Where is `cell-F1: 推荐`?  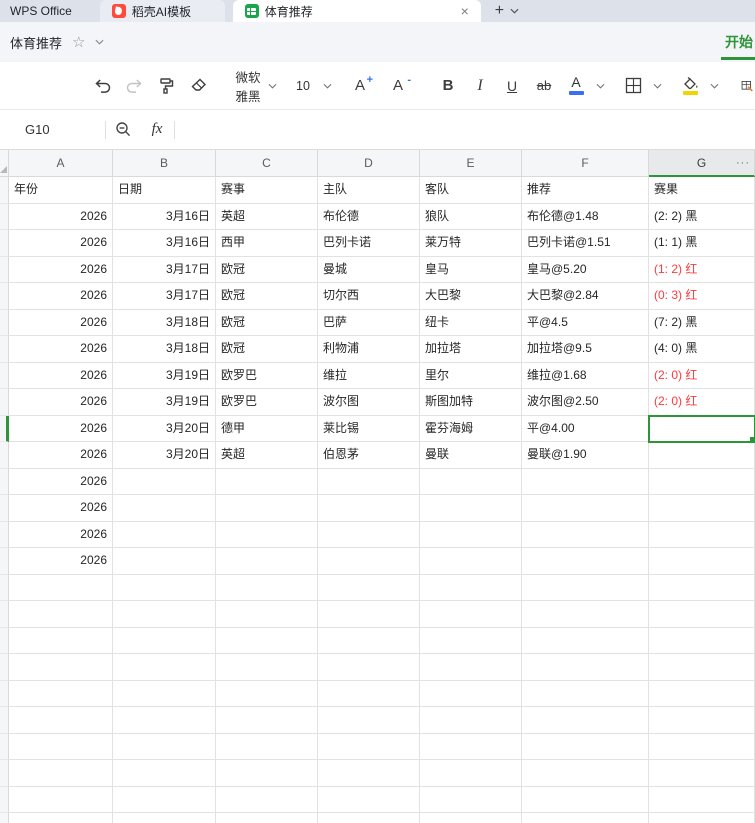 cell-F1: 推荐 is located at coordinates (585, 190).